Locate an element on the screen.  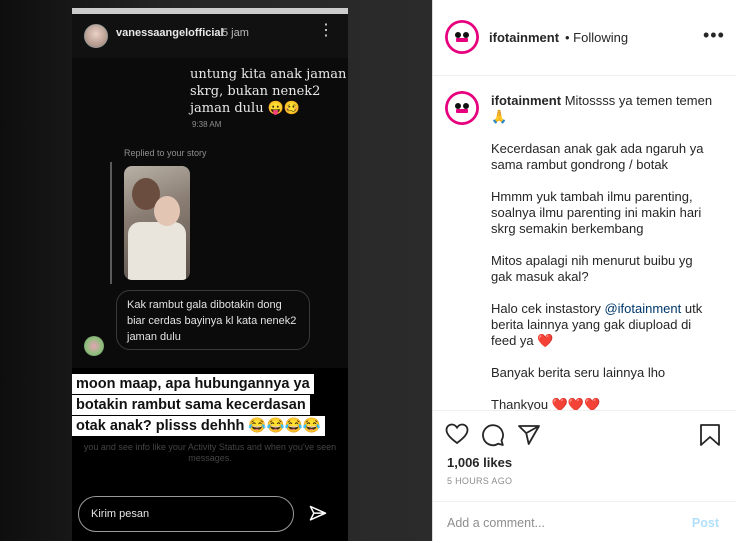
message-placeholder: Kirim pesan is located at coordinates (120, 514).